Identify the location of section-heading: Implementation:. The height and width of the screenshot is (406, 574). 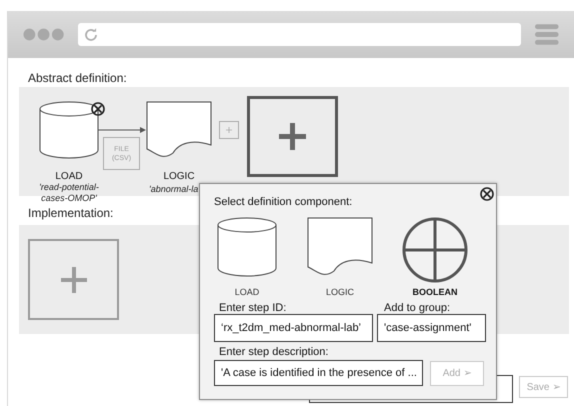
(71, 213).